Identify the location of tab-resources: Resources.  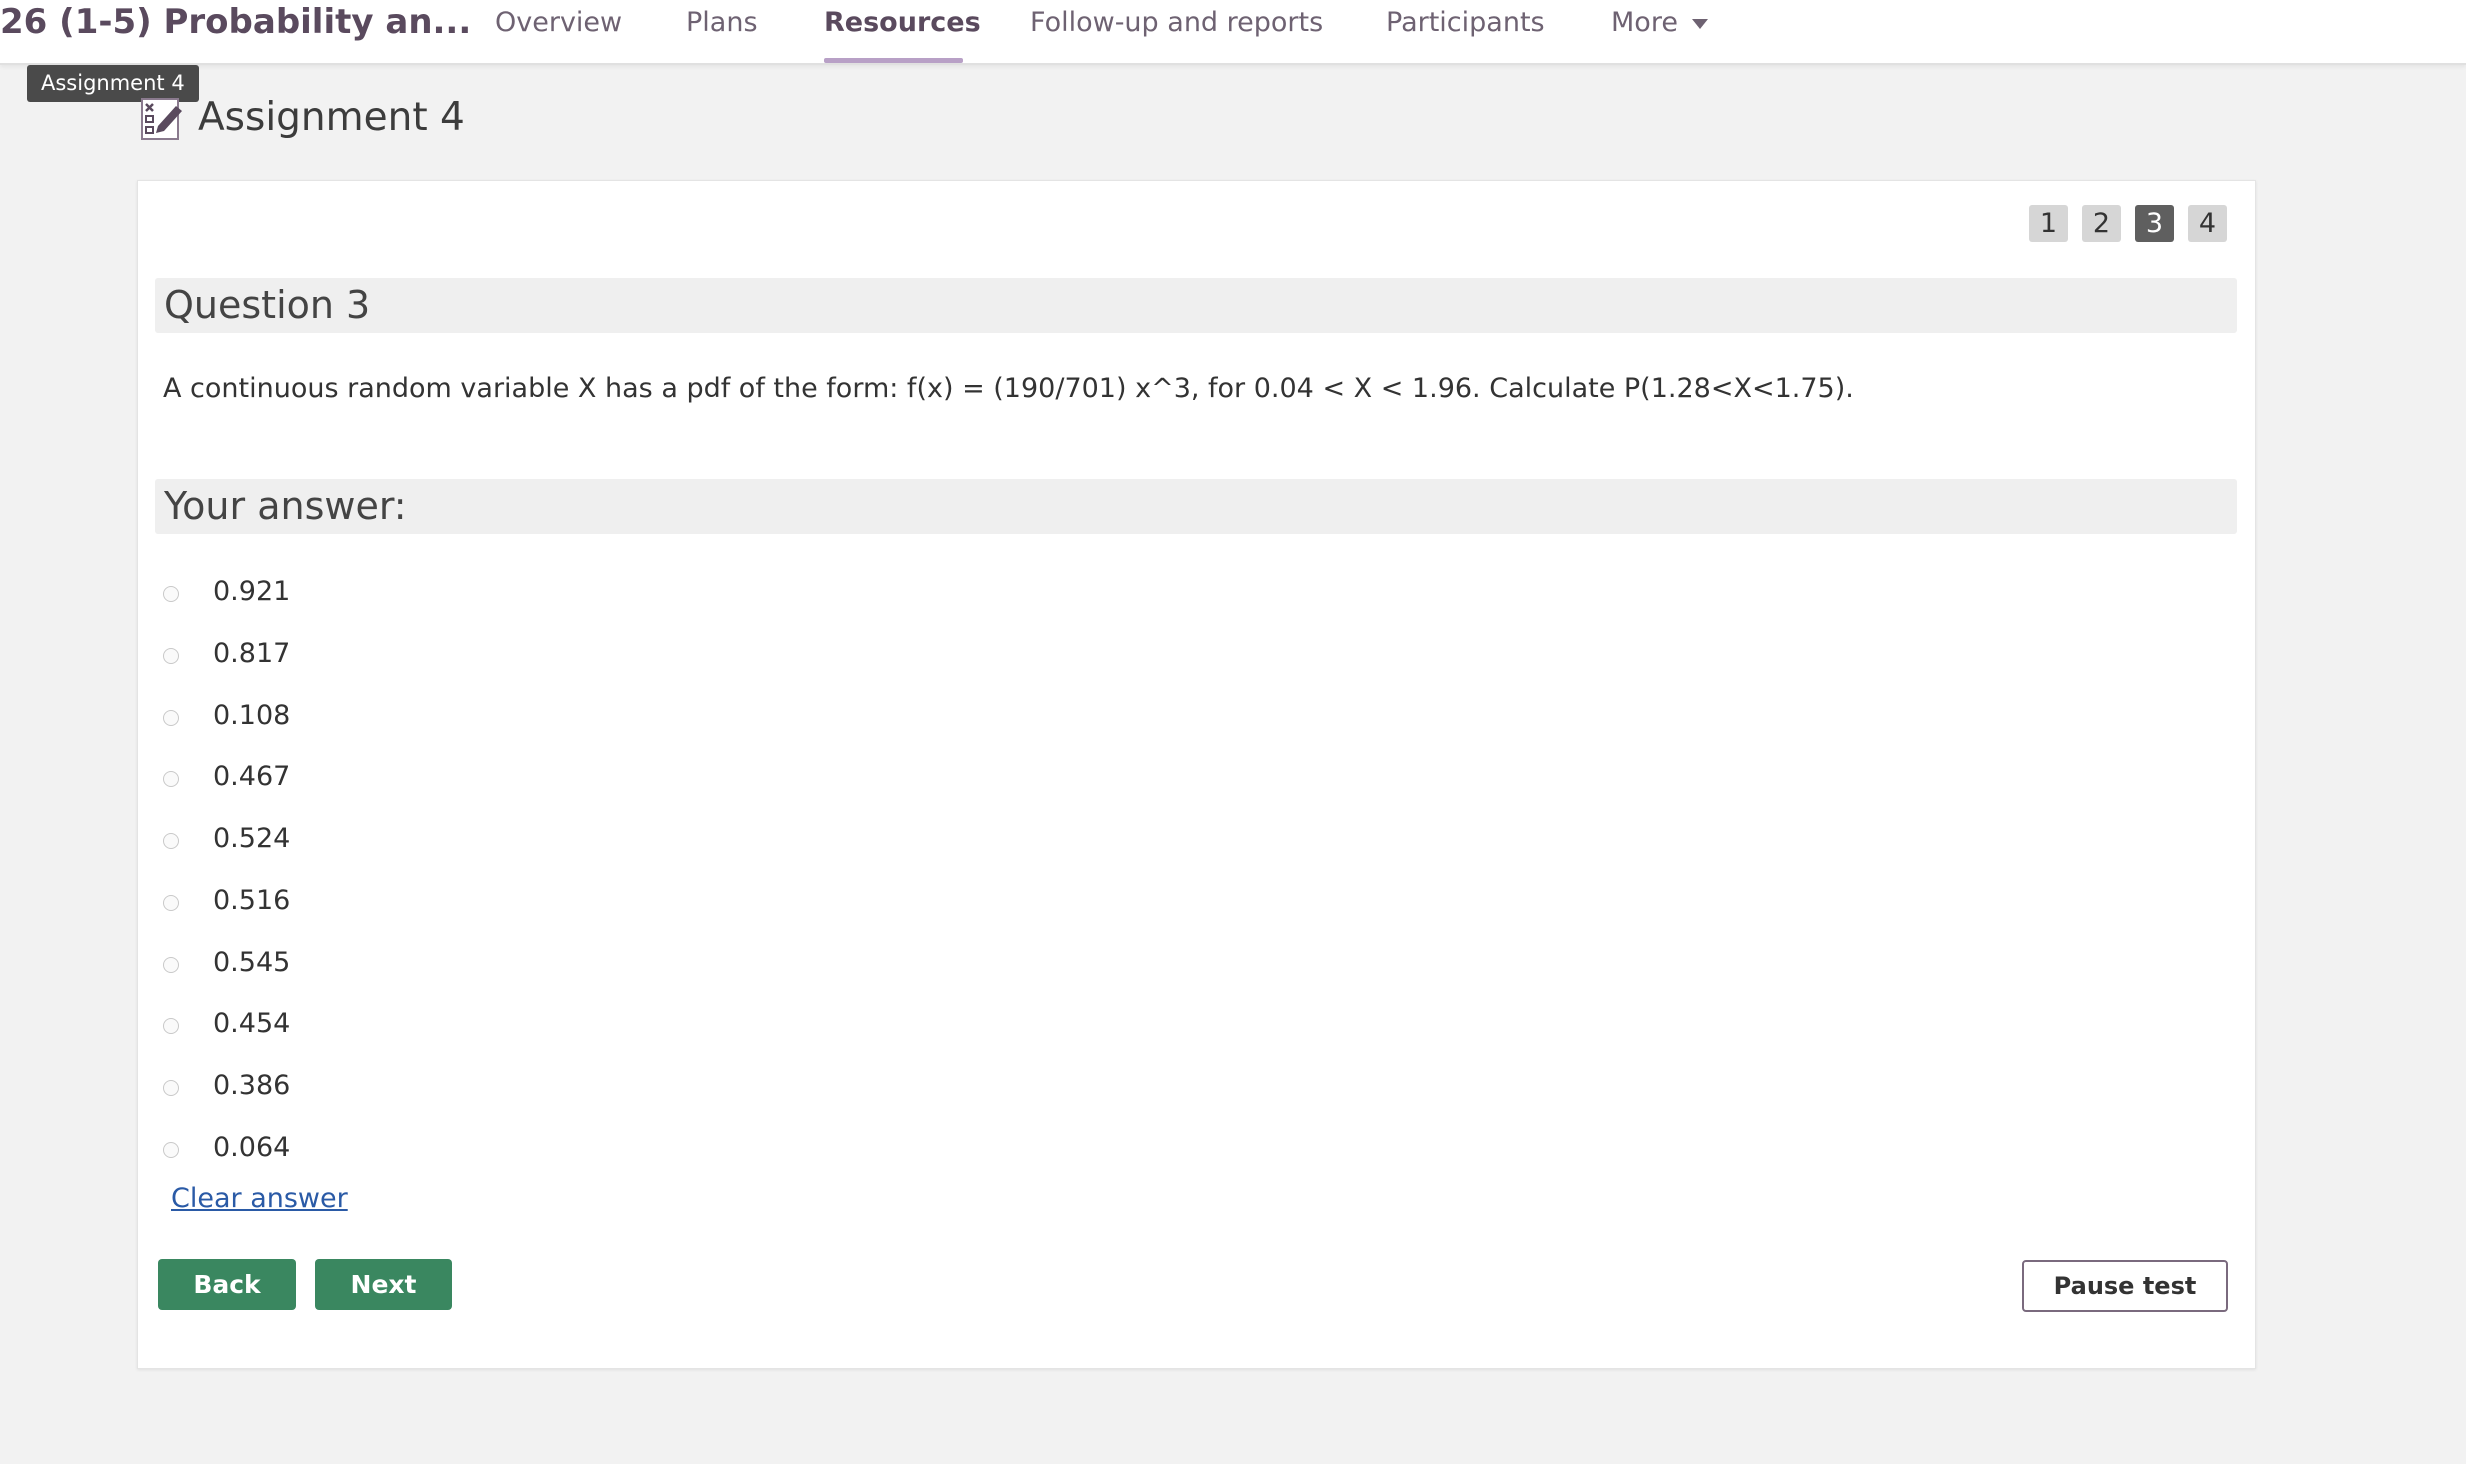
(902, 22).